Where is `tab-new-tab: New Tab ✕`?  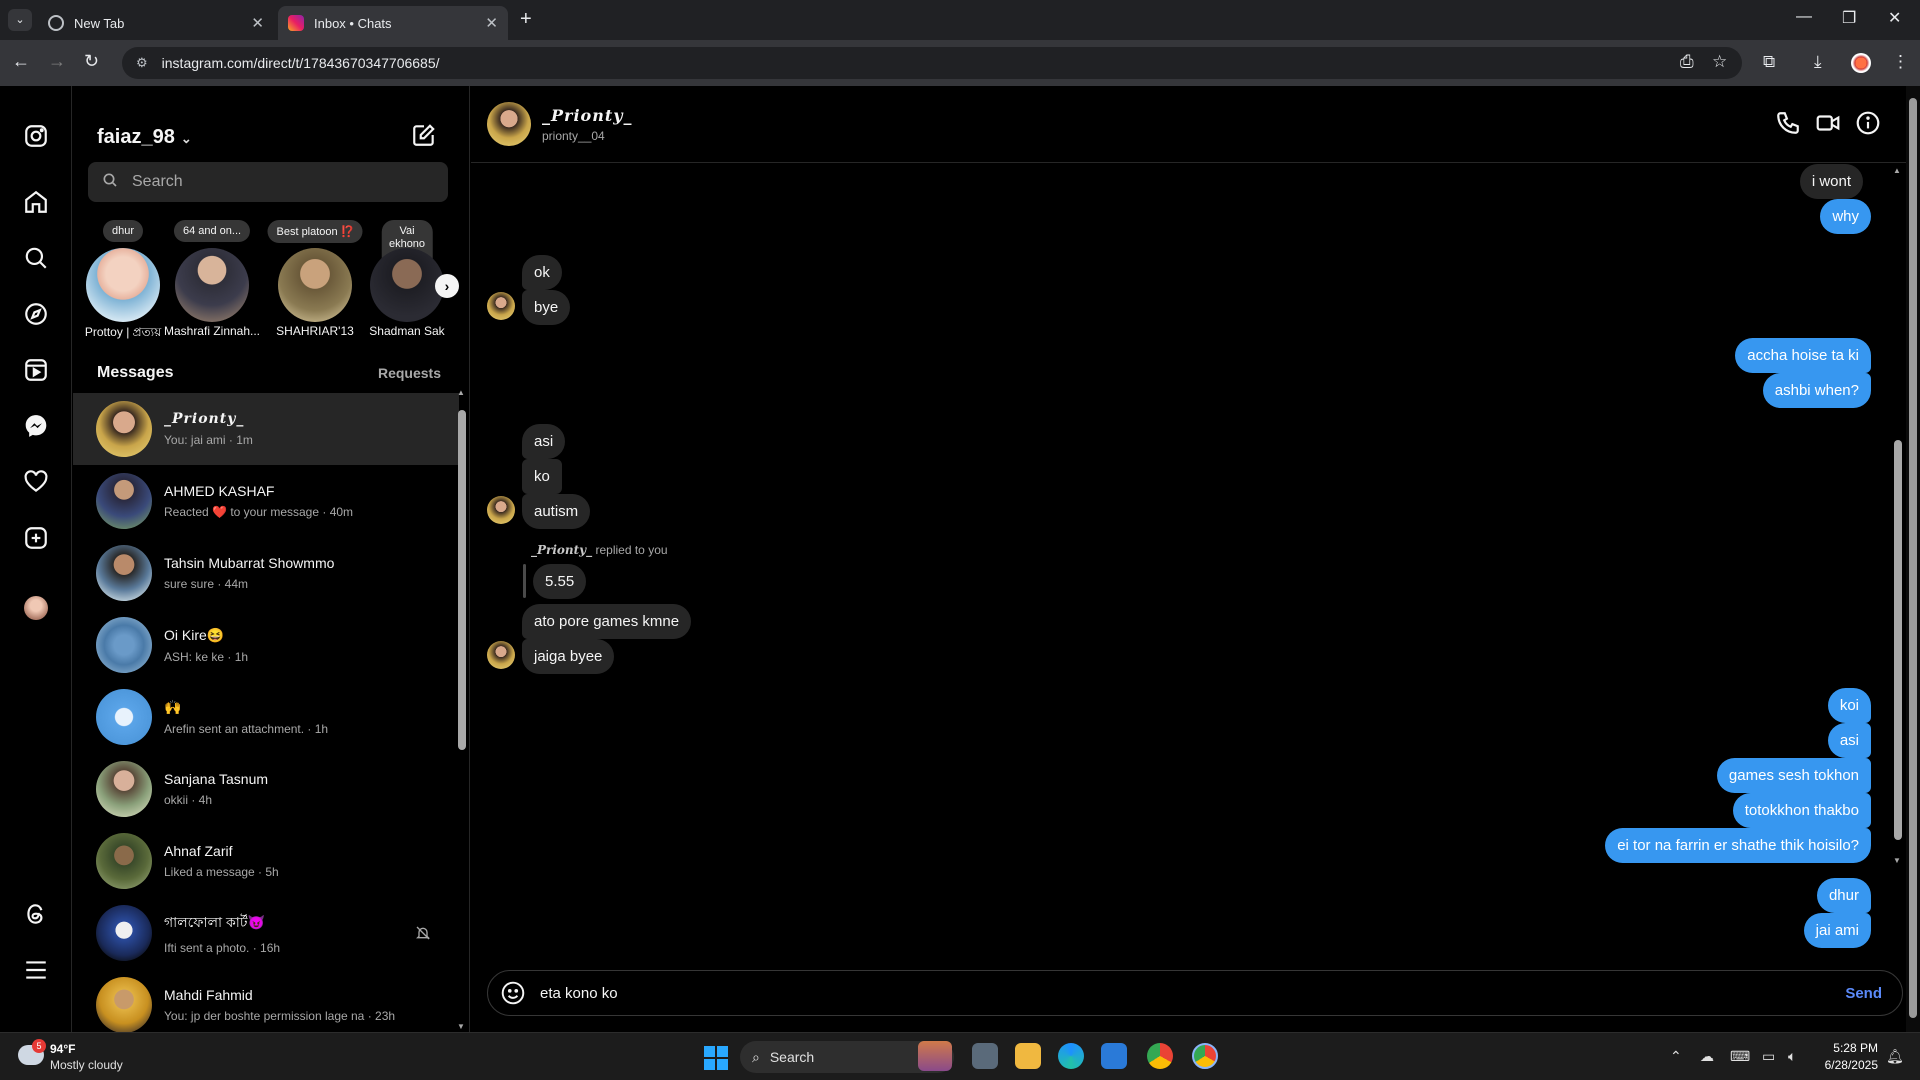 tab-new-tab: New Tab ✕ is located at coordinates (156, 23).